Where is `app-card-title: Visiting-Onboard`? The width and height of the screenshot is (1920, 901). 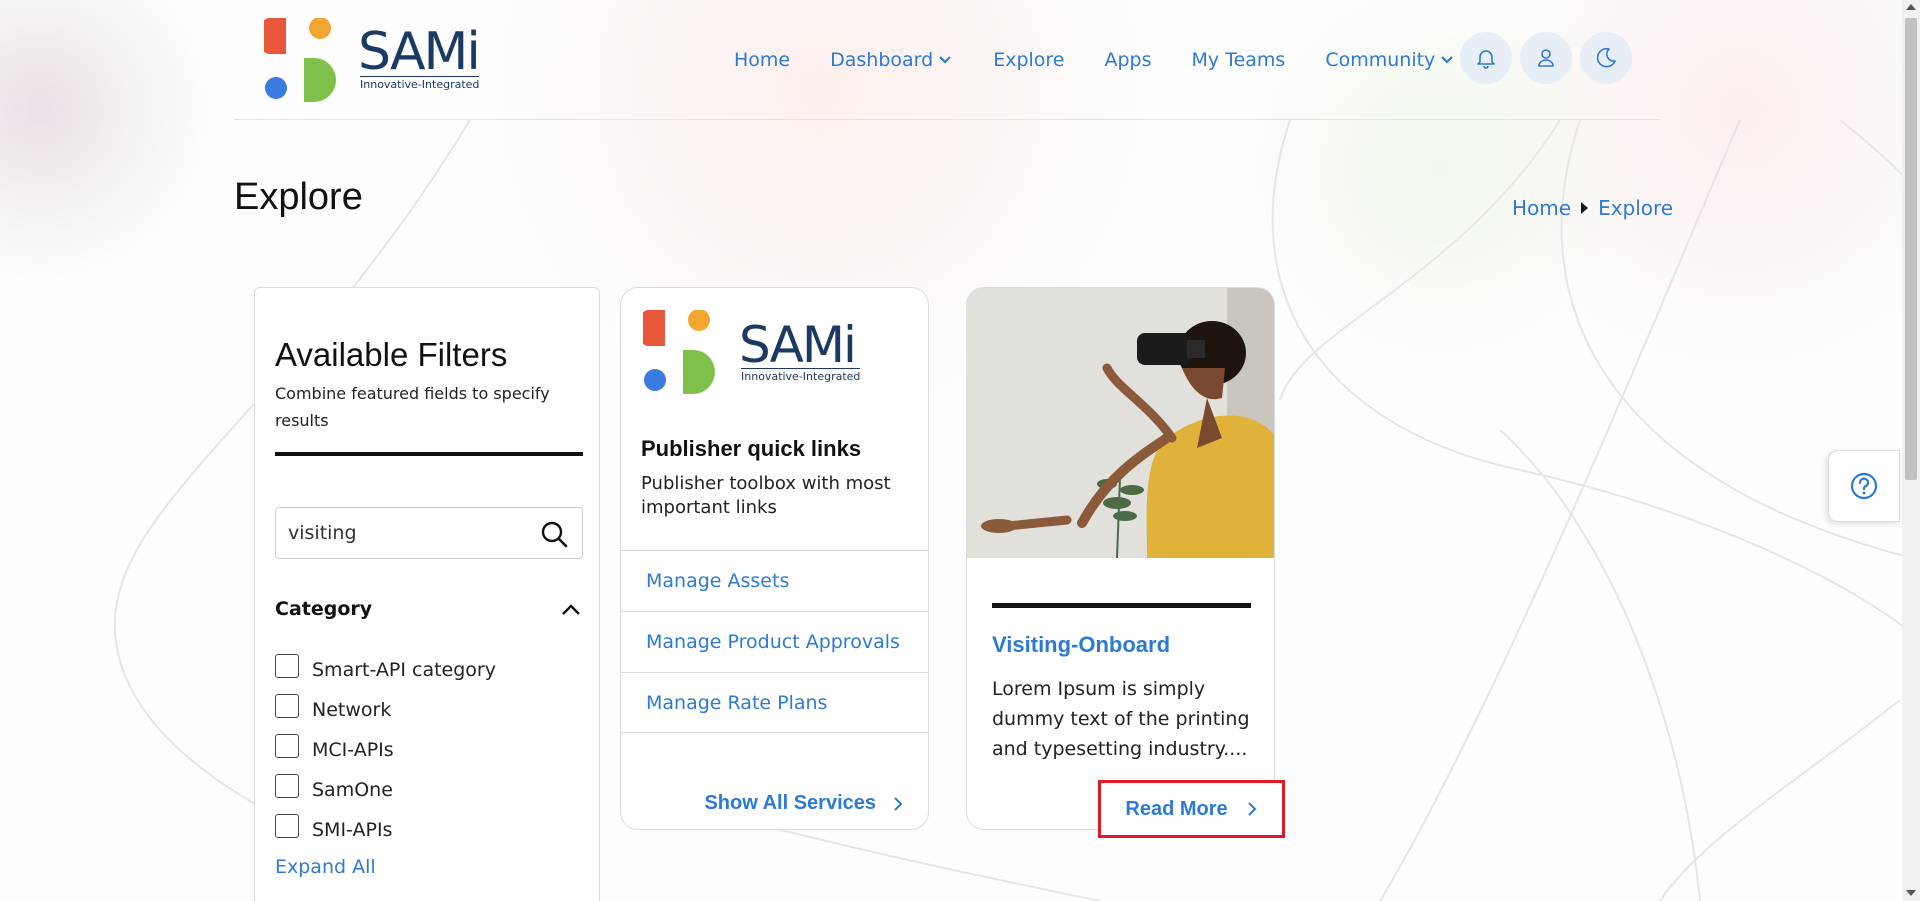 app-card-title: Visiting-Onboard is located at coordinates (1081, 645).